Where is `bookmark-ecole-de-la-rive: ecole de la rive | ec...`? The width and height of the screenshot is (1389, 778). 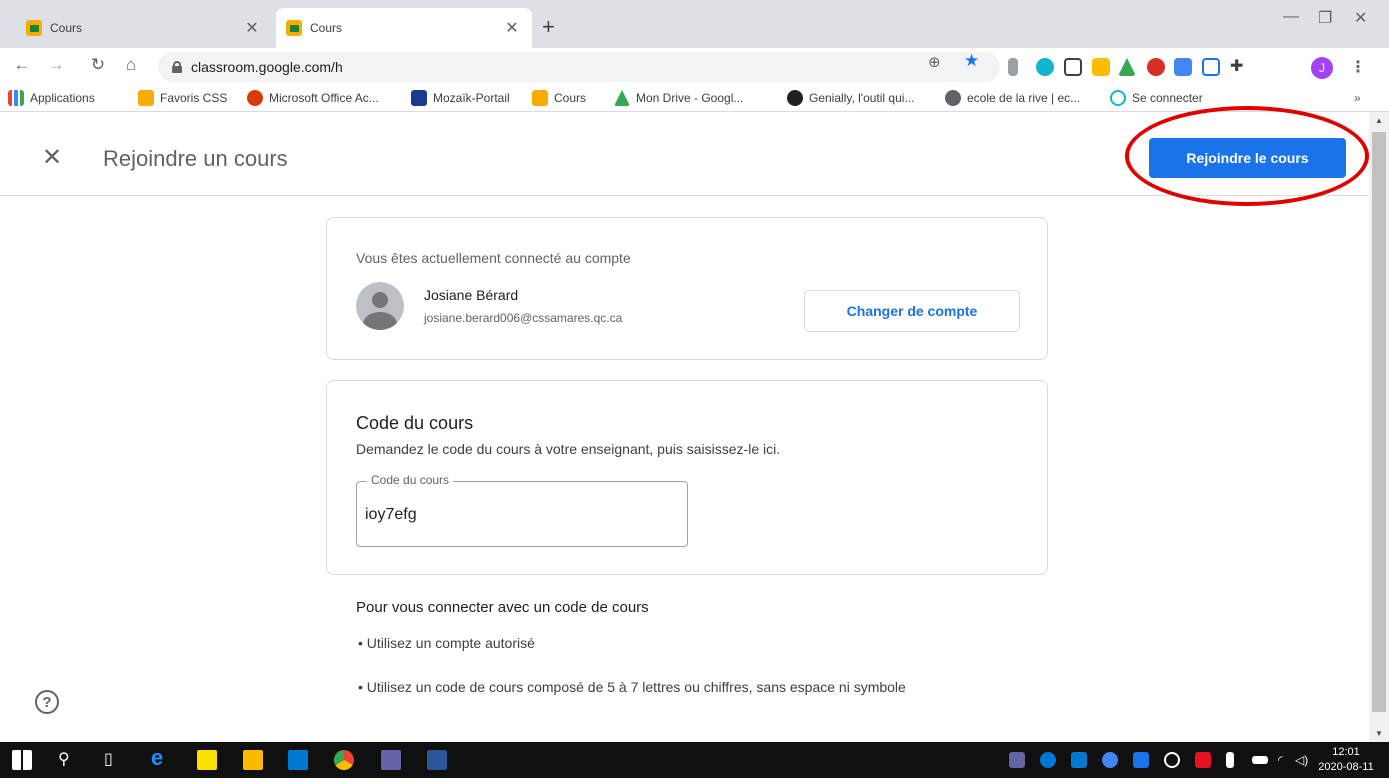
bookmark-ecole-de-la-rive: ecole de la rive | ec... is located at coordinates (1012, 98).